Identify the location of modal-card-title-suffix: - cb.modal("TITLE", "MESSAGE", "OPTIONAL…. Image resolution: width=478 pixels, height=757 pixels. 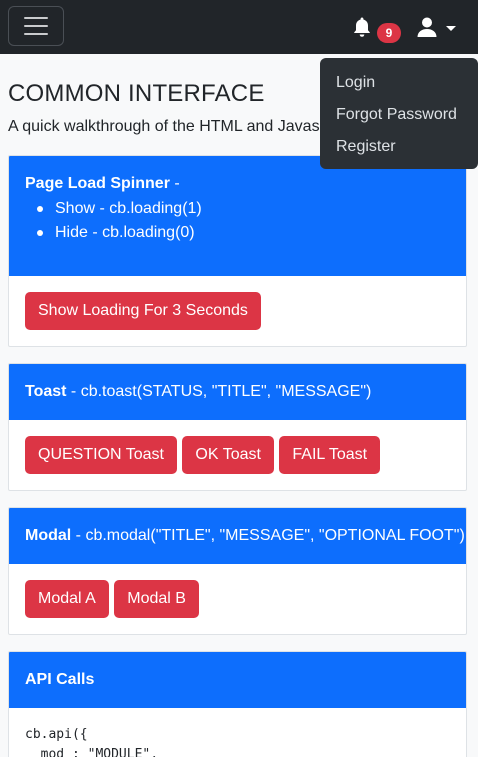
(268, 535).